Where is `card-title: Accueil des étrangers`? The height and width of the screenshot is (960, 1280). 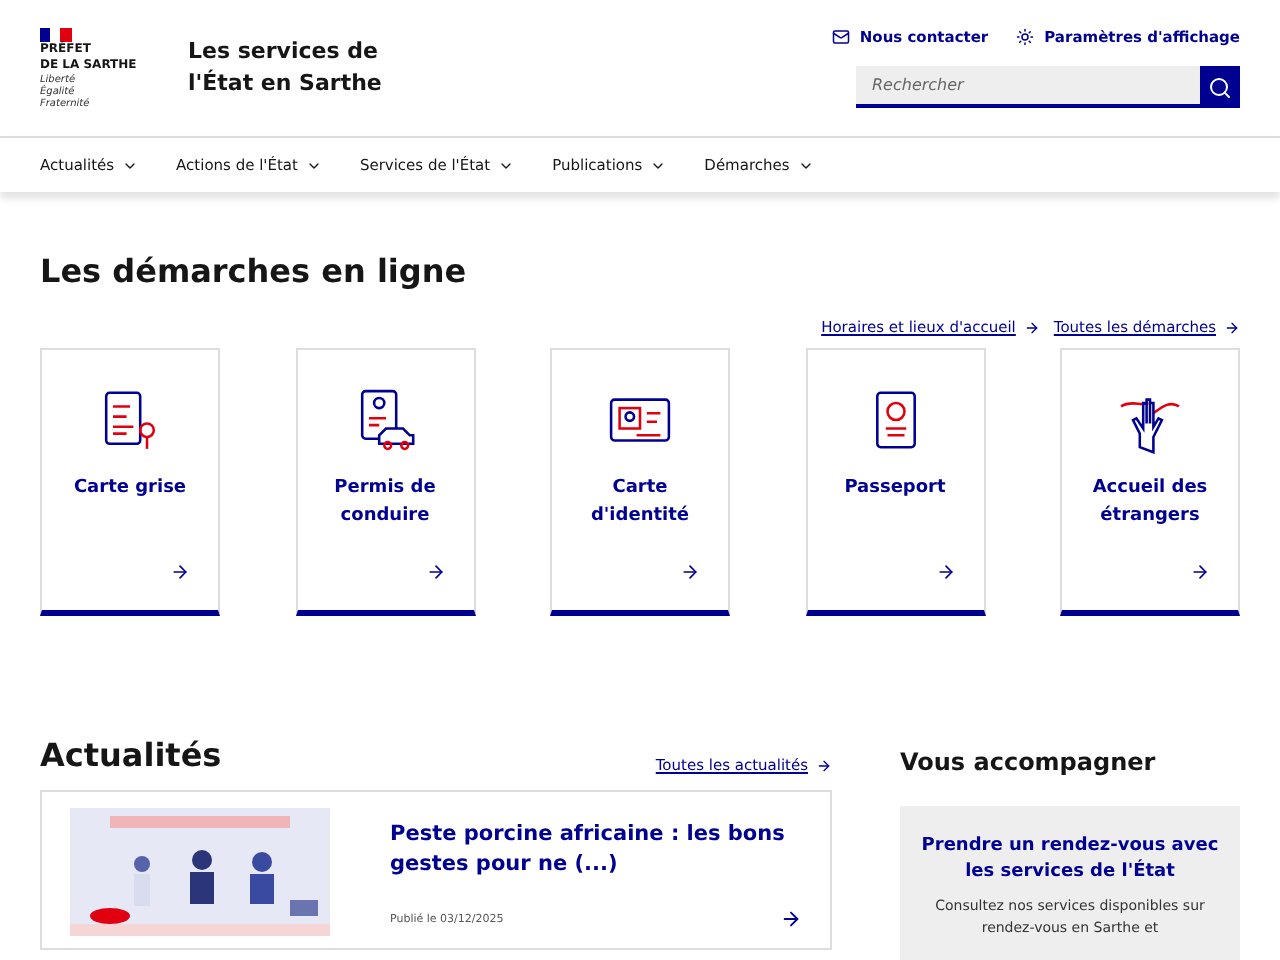
card-title: Accueil des étrangers is located at coordinates (1150, 503).